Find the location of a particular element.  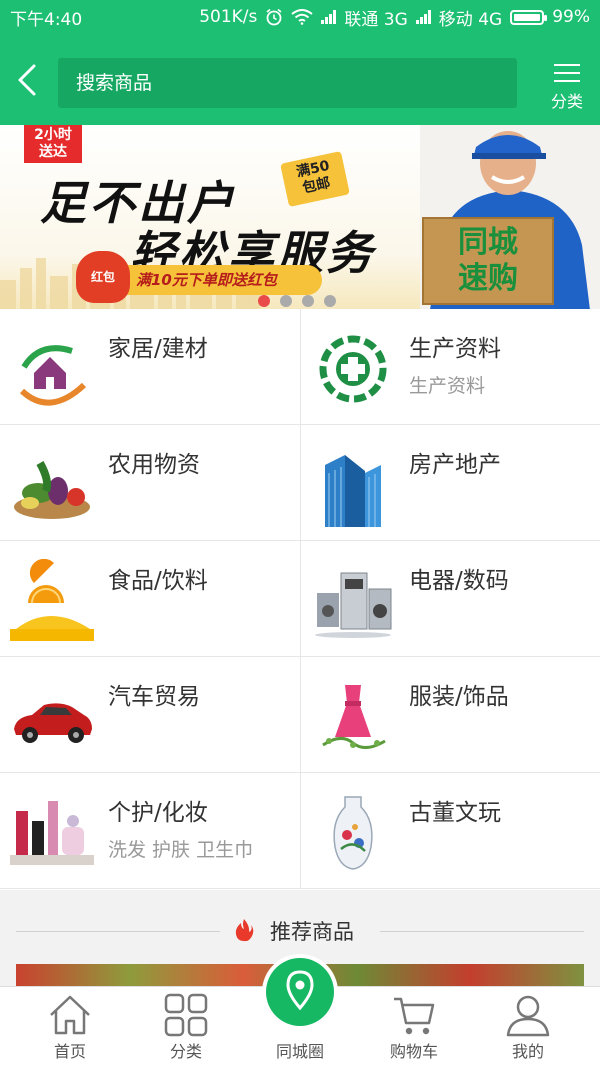

battery-icon is located at coordinates (529, 17).